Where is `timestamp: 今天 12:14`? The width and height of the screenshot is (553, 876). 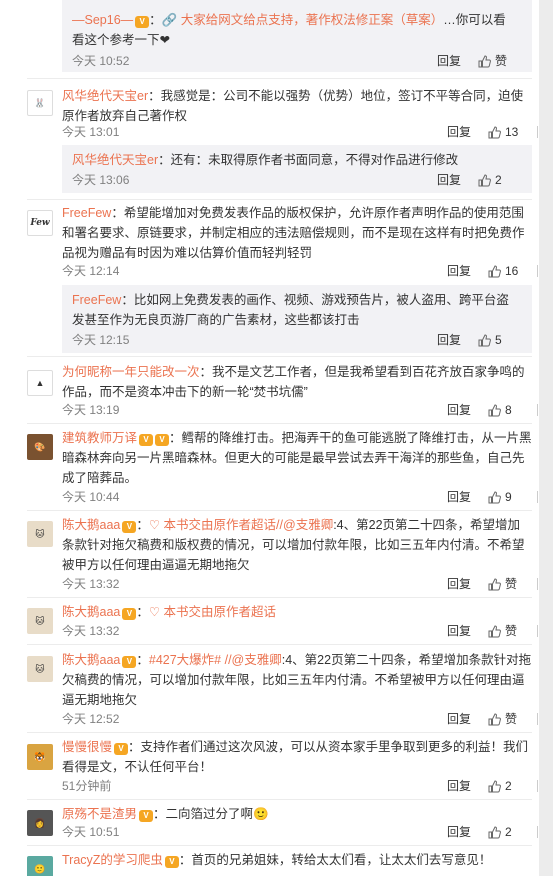
timestamp: 今天 12:14 is located at coordinates (91, 271).